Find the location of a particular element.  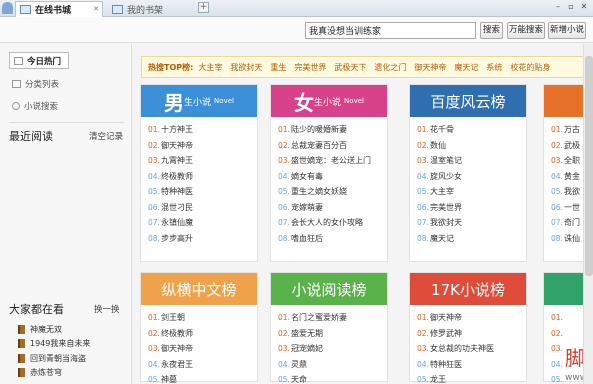

refresh-link: 换一换 is located at coordinates (107, 309).